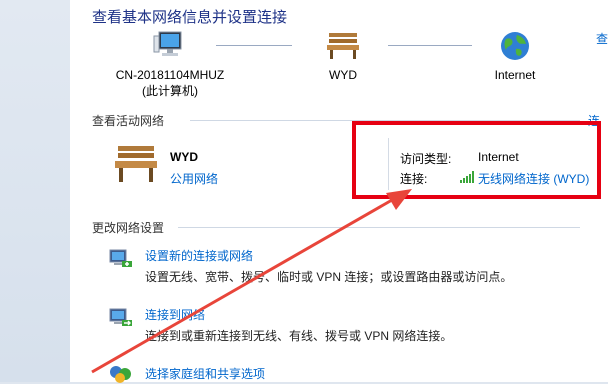  What do you see at coordinates (343, 75) in the screenshot?
I see `network-name: WYD` at bounding box center [343, 75].